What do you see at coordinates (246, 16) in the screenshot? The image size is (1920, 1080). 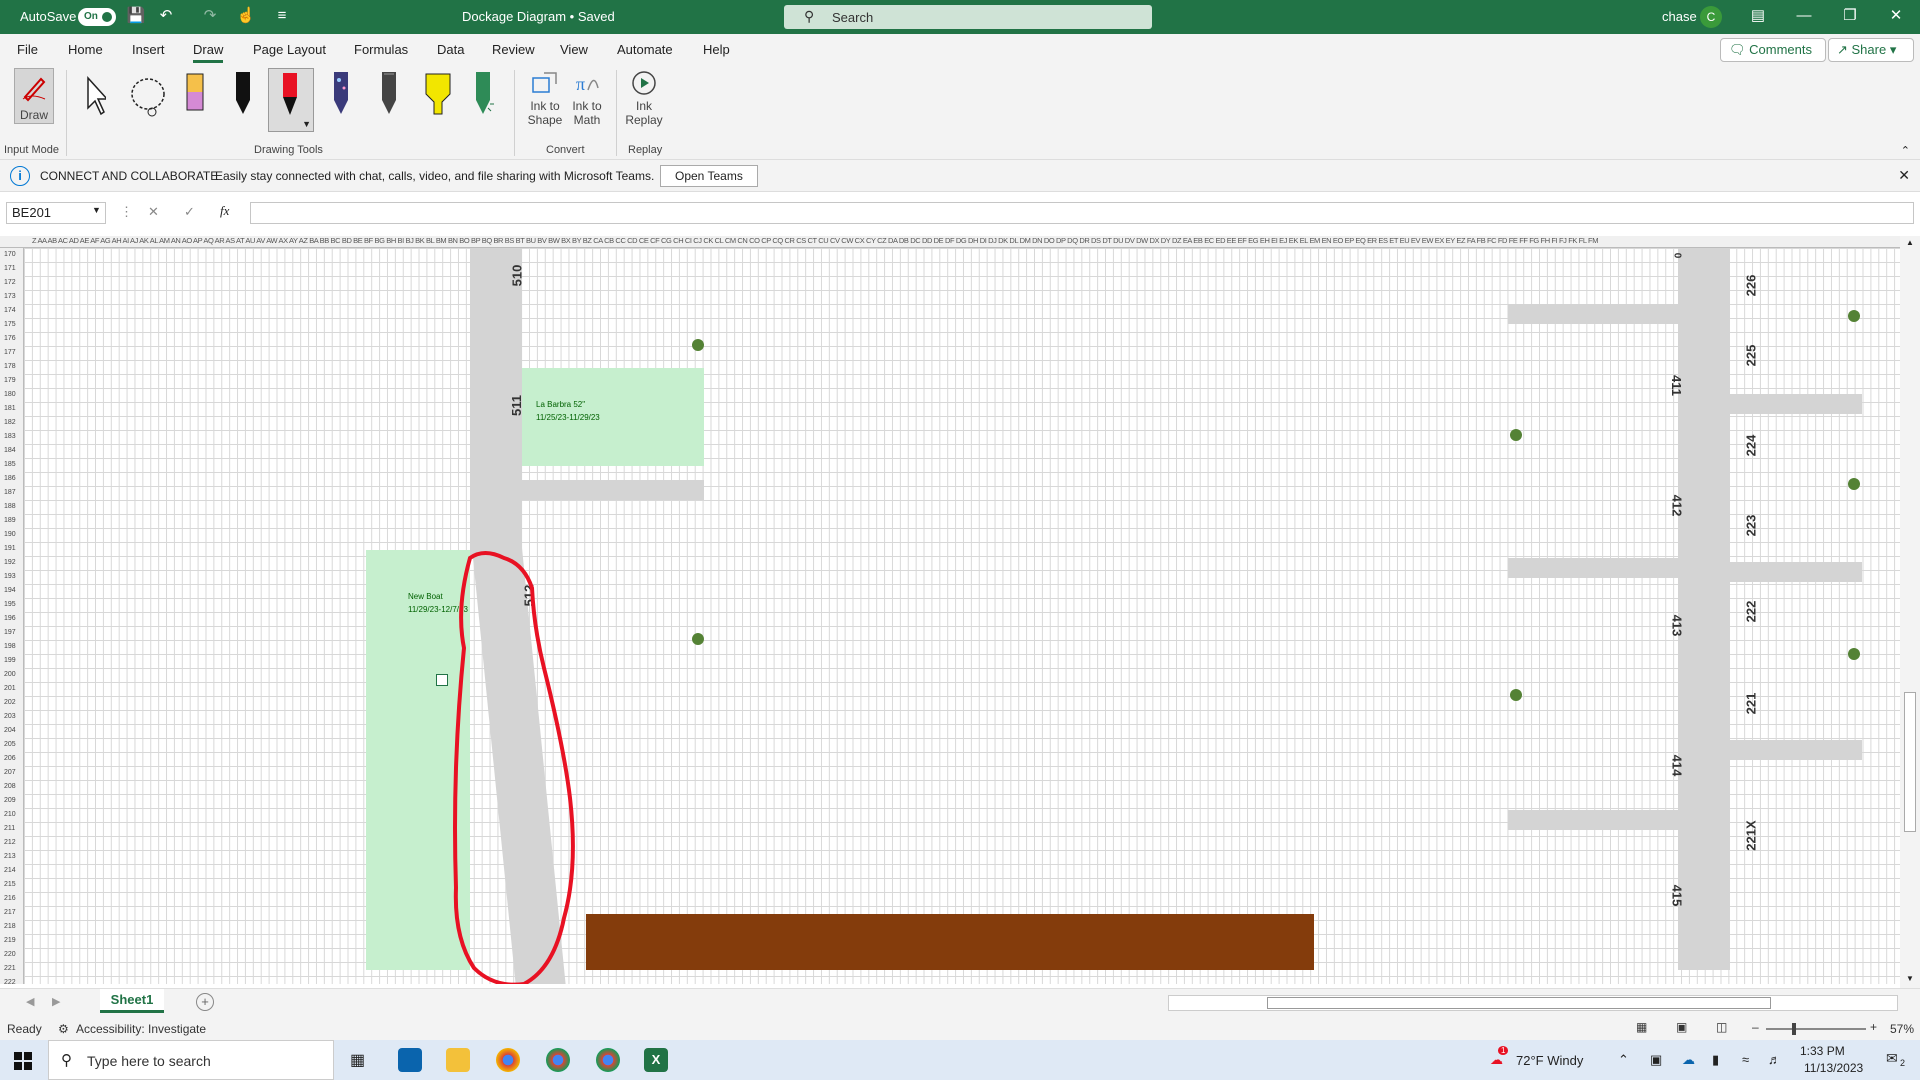 I see `touch-mode-icon: ☝` at bounding box center [246, 16].